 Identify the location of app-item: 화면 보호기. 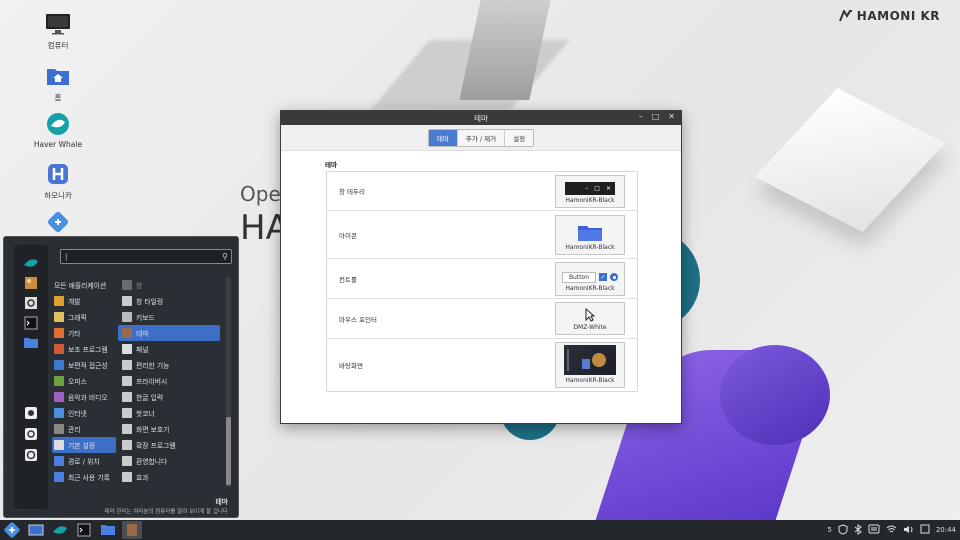
(169, 429).